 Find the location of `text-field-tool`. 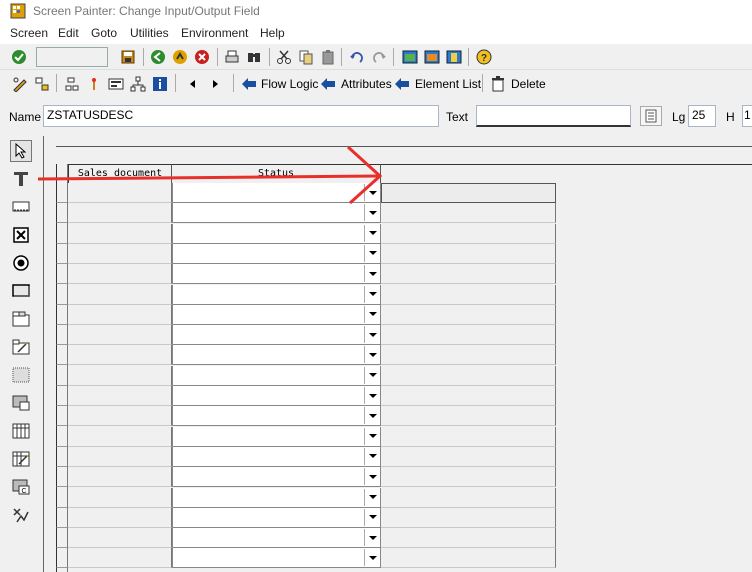

text-field-tool is located at coordinates (21, 179).